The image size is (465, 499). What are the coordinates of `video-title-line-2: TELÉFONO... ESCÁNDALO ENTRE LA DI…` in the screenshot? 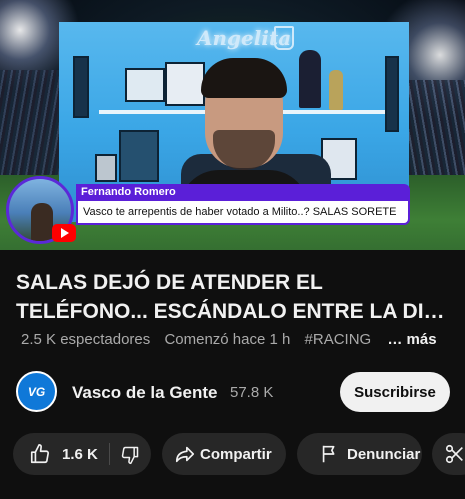 It's located at (230, 311).